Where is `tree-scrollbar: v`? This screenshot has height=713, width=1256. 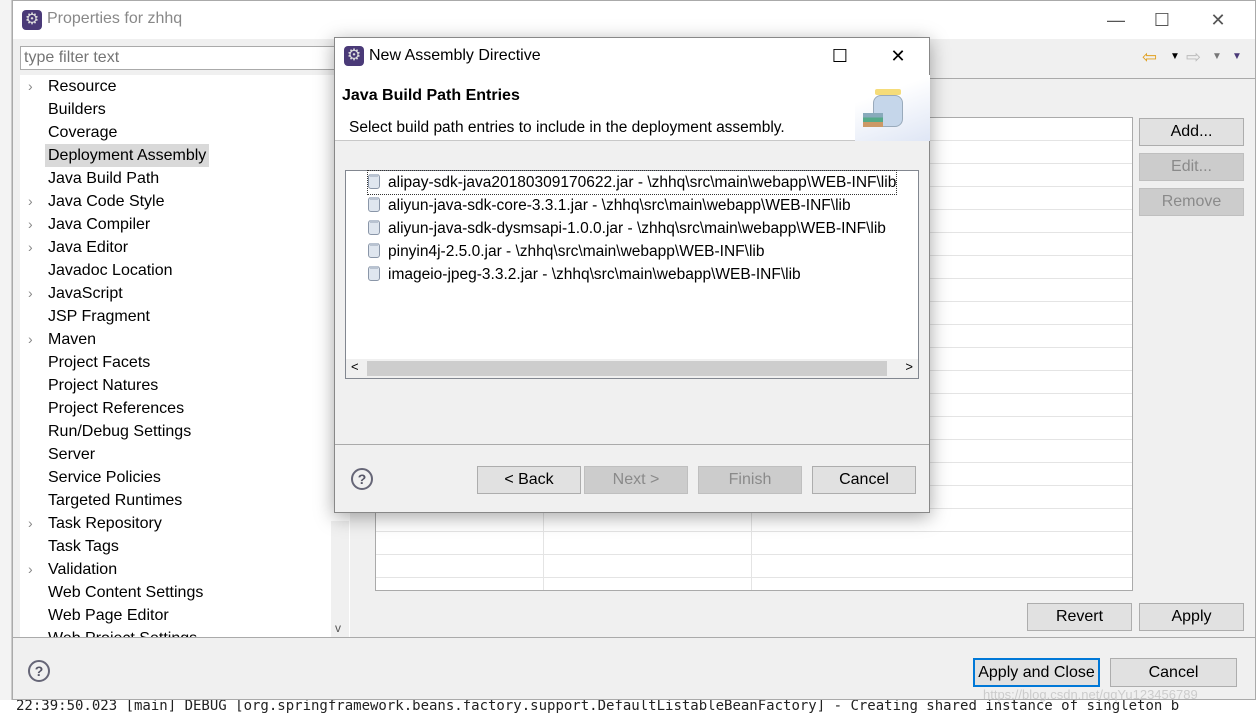
tree-scrollbar: v is located at coordinates (340, 579).